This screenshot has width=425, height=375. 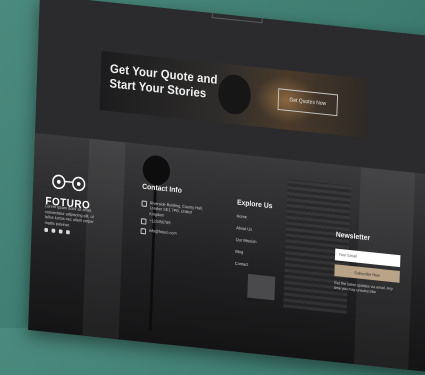 What do you see at coordinates (53, 230) in the screenshot?
I see `twitter-icon` at bounding box center [53, 230].